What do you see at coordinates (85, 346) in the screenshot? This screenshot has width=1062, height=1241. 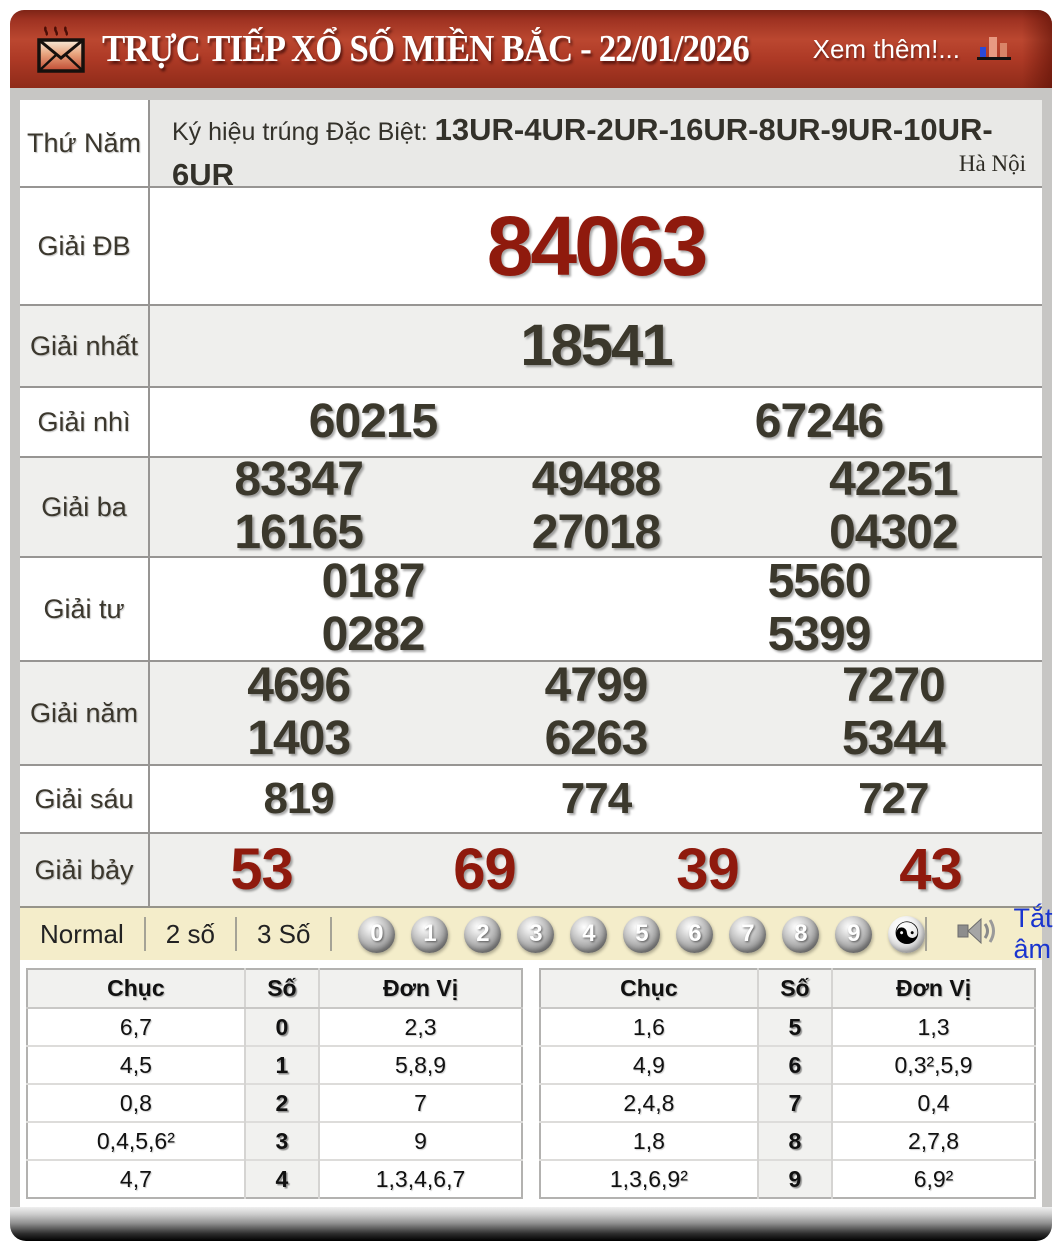 I see `prize-label: Giải nhất` at bounding box center [85, 346].